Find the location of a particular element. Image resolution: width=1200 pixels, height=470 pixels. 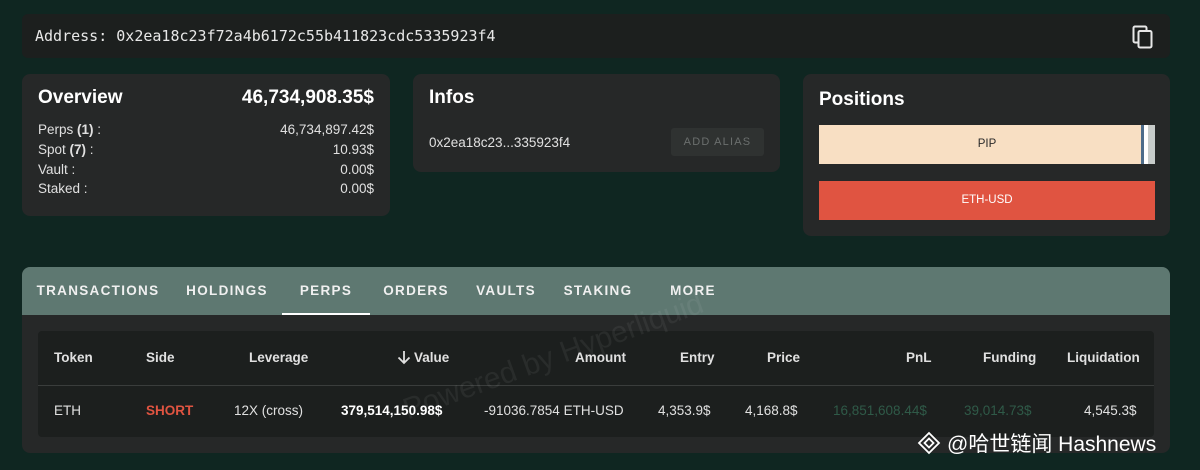

add-alias-button: ADD ALIAS is located at coordinates (717, 142).